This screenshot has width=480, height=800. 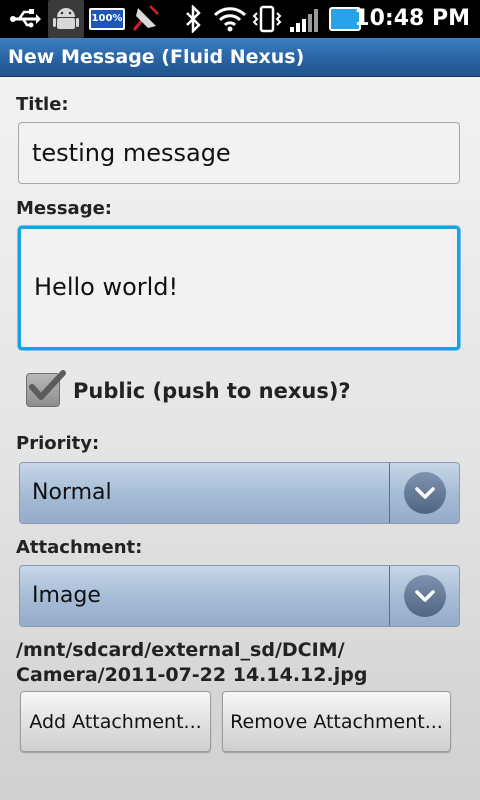 I want to click on attachment-spinner: Image, so click(x=239, y=596).